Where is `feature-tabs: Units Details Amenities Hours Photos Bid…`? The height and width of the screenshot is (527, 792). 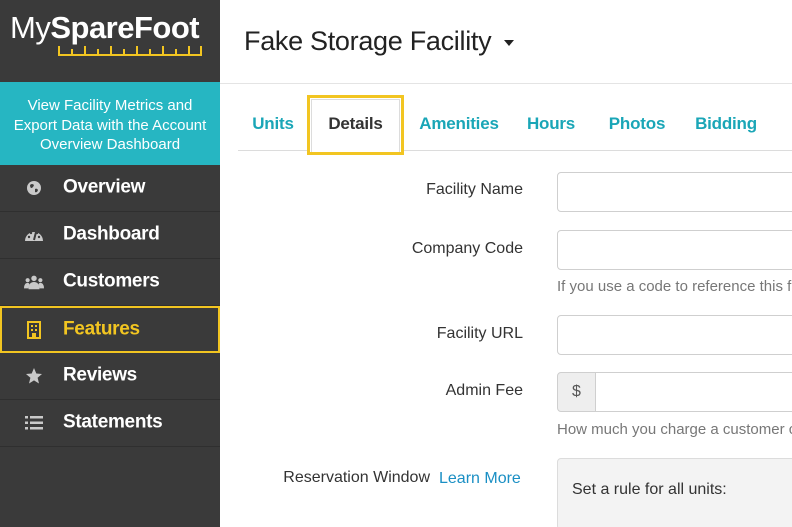
feature-tabs: Units Details Amenities Hours Photos Bid… is located at coordinates (515, 125).